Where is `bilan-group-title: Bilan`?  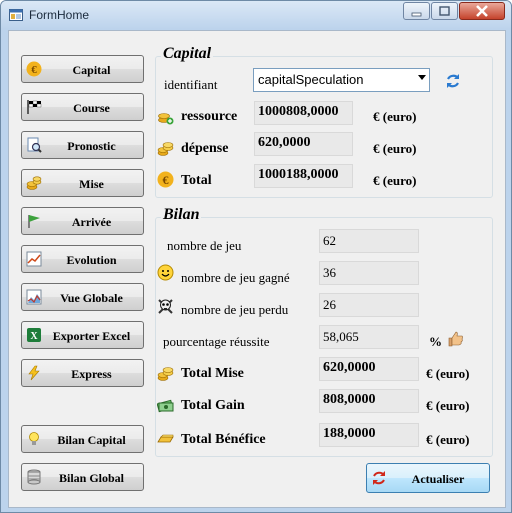 bilan-group-title: Bilan is located at coordinates (181, 215).